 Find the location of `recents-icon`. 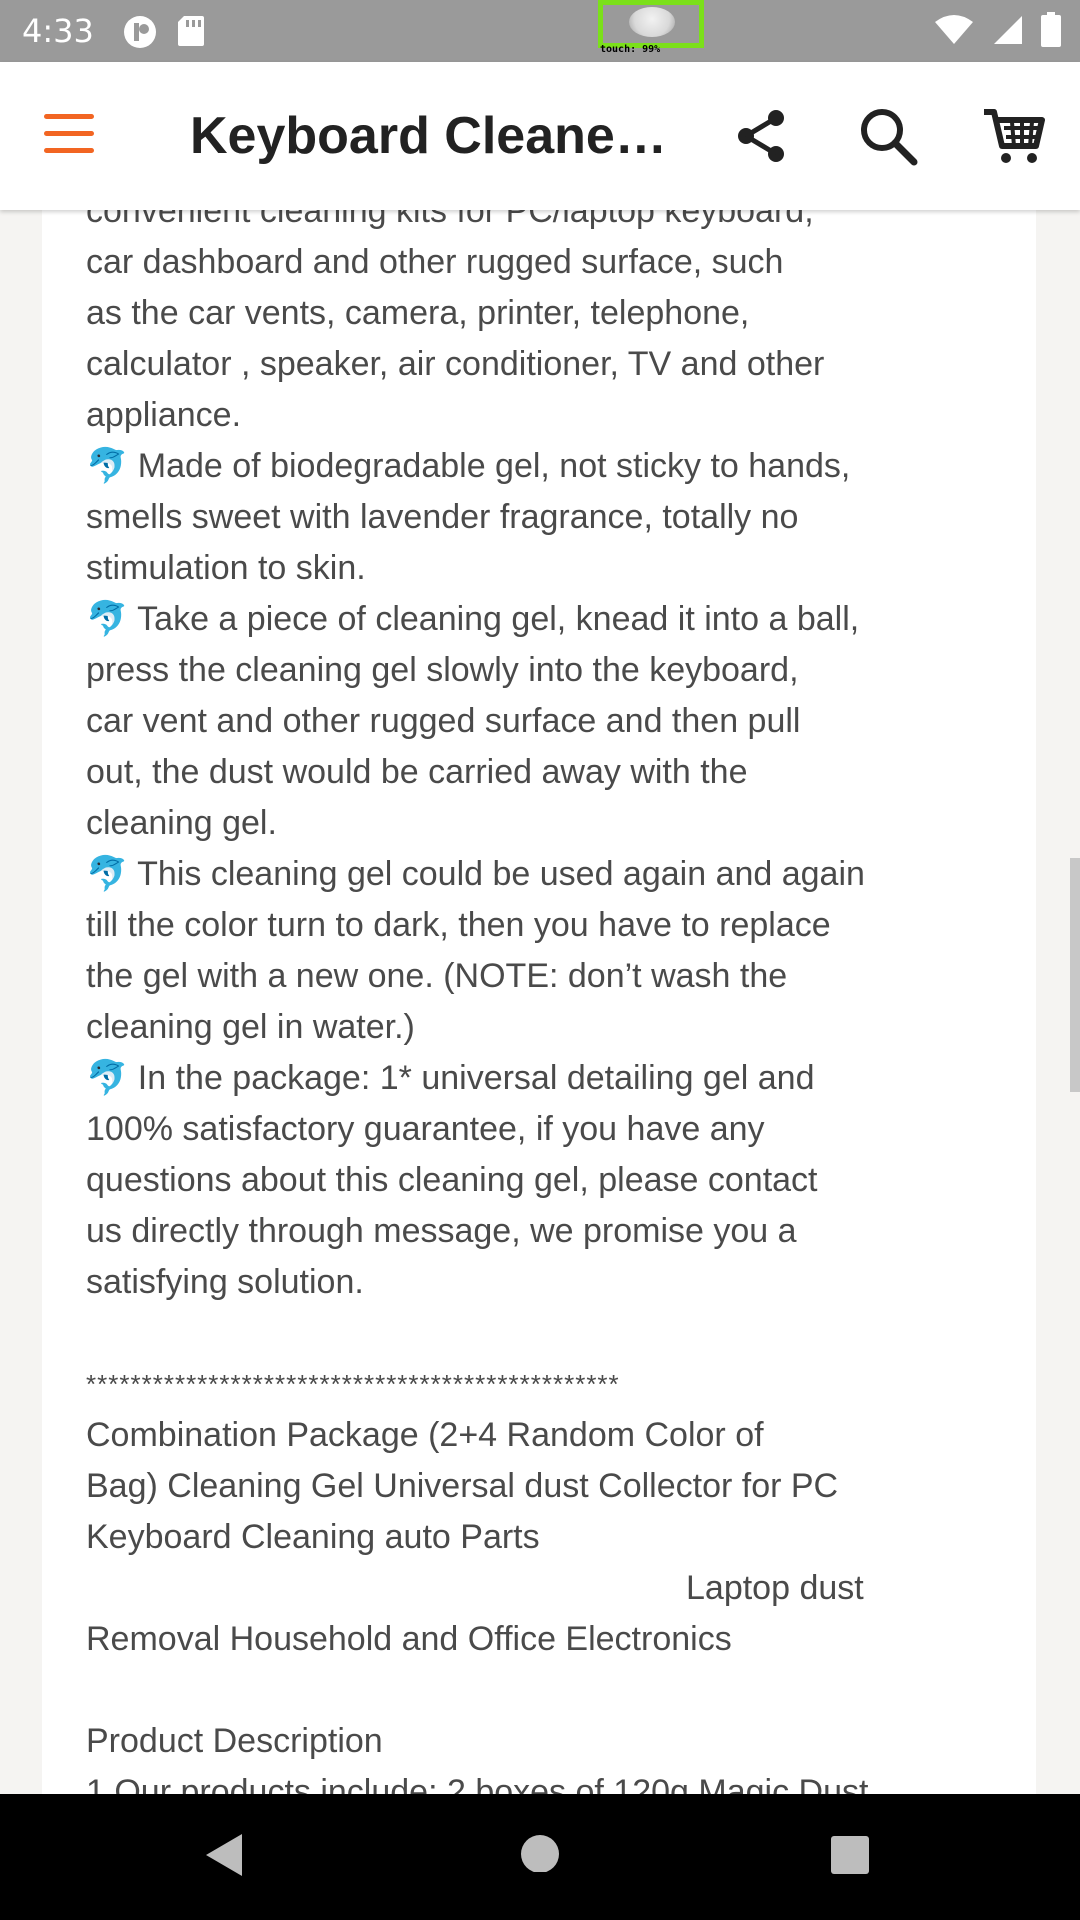

recents-icon is located at coordinates (850, 1855).